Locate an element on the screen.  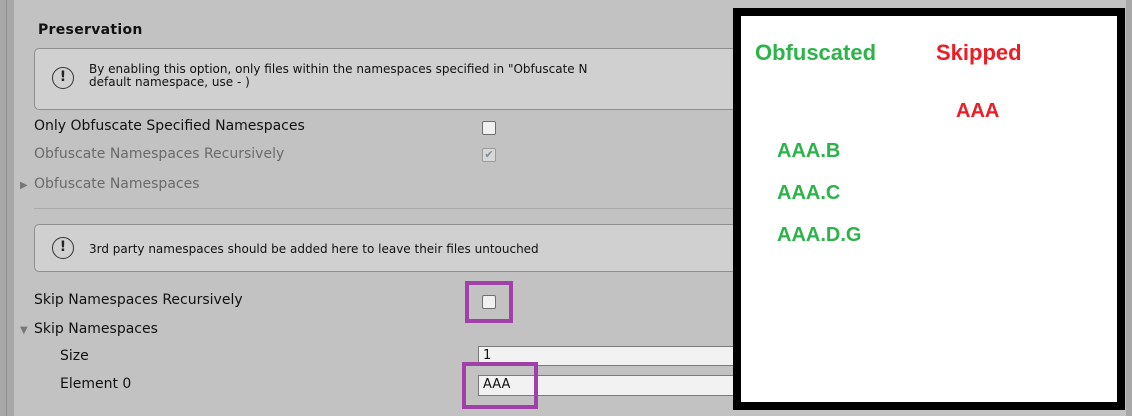
skip-recursive-checkbox is located at coordinates (489, 302).